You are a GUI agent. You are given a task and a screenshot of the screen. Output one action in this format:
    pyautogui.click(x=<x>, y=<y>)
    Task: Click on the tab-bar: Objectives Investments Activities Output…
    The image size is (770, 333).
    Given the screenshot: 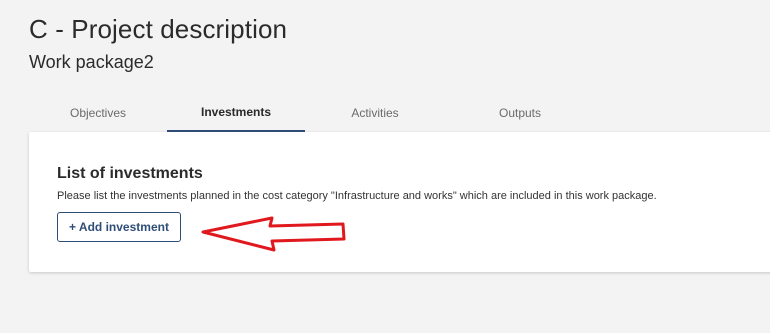 What is the action you would take?
    pyautogui.click(x=399, y=113)
    